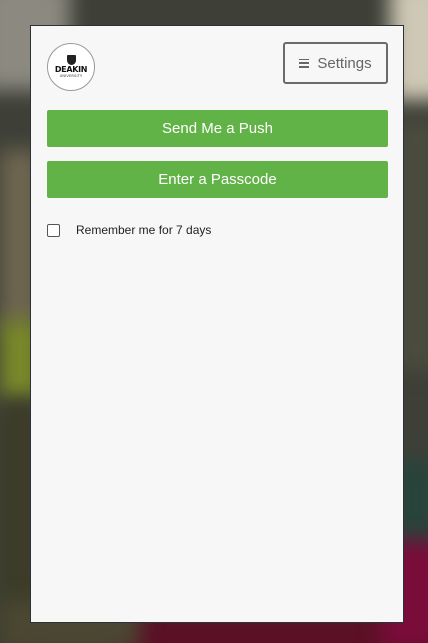 The width and height of the screenshot is (428, 643). I want to click on enter-passcode-label: Enter a Passcode, so click(217, 179).